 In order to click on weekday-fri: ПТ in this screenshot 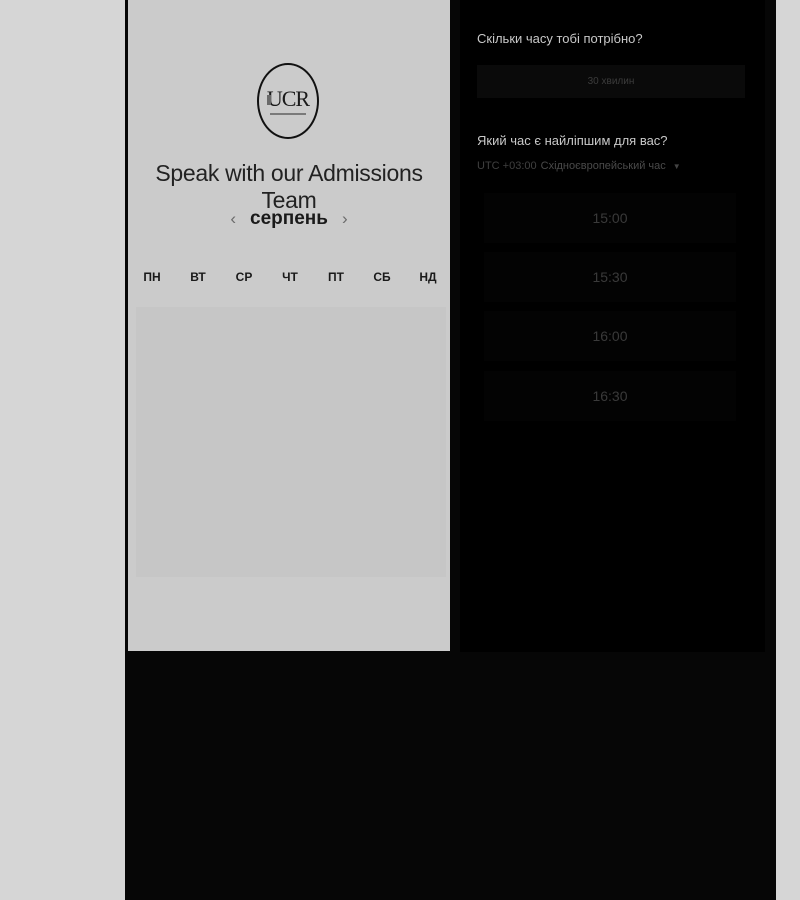, I will do `click(336, 277)`.